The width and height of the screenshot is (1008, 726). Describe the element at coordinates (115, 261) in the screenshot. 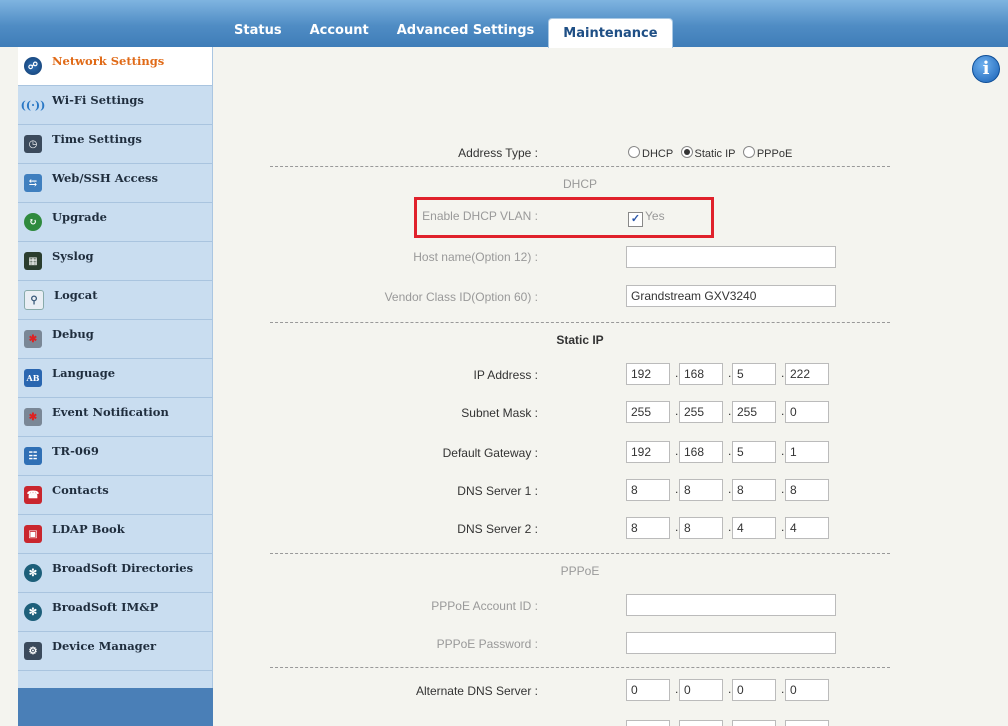

I see `sidebar-item-syslog: ▦ Syslog` at that location.